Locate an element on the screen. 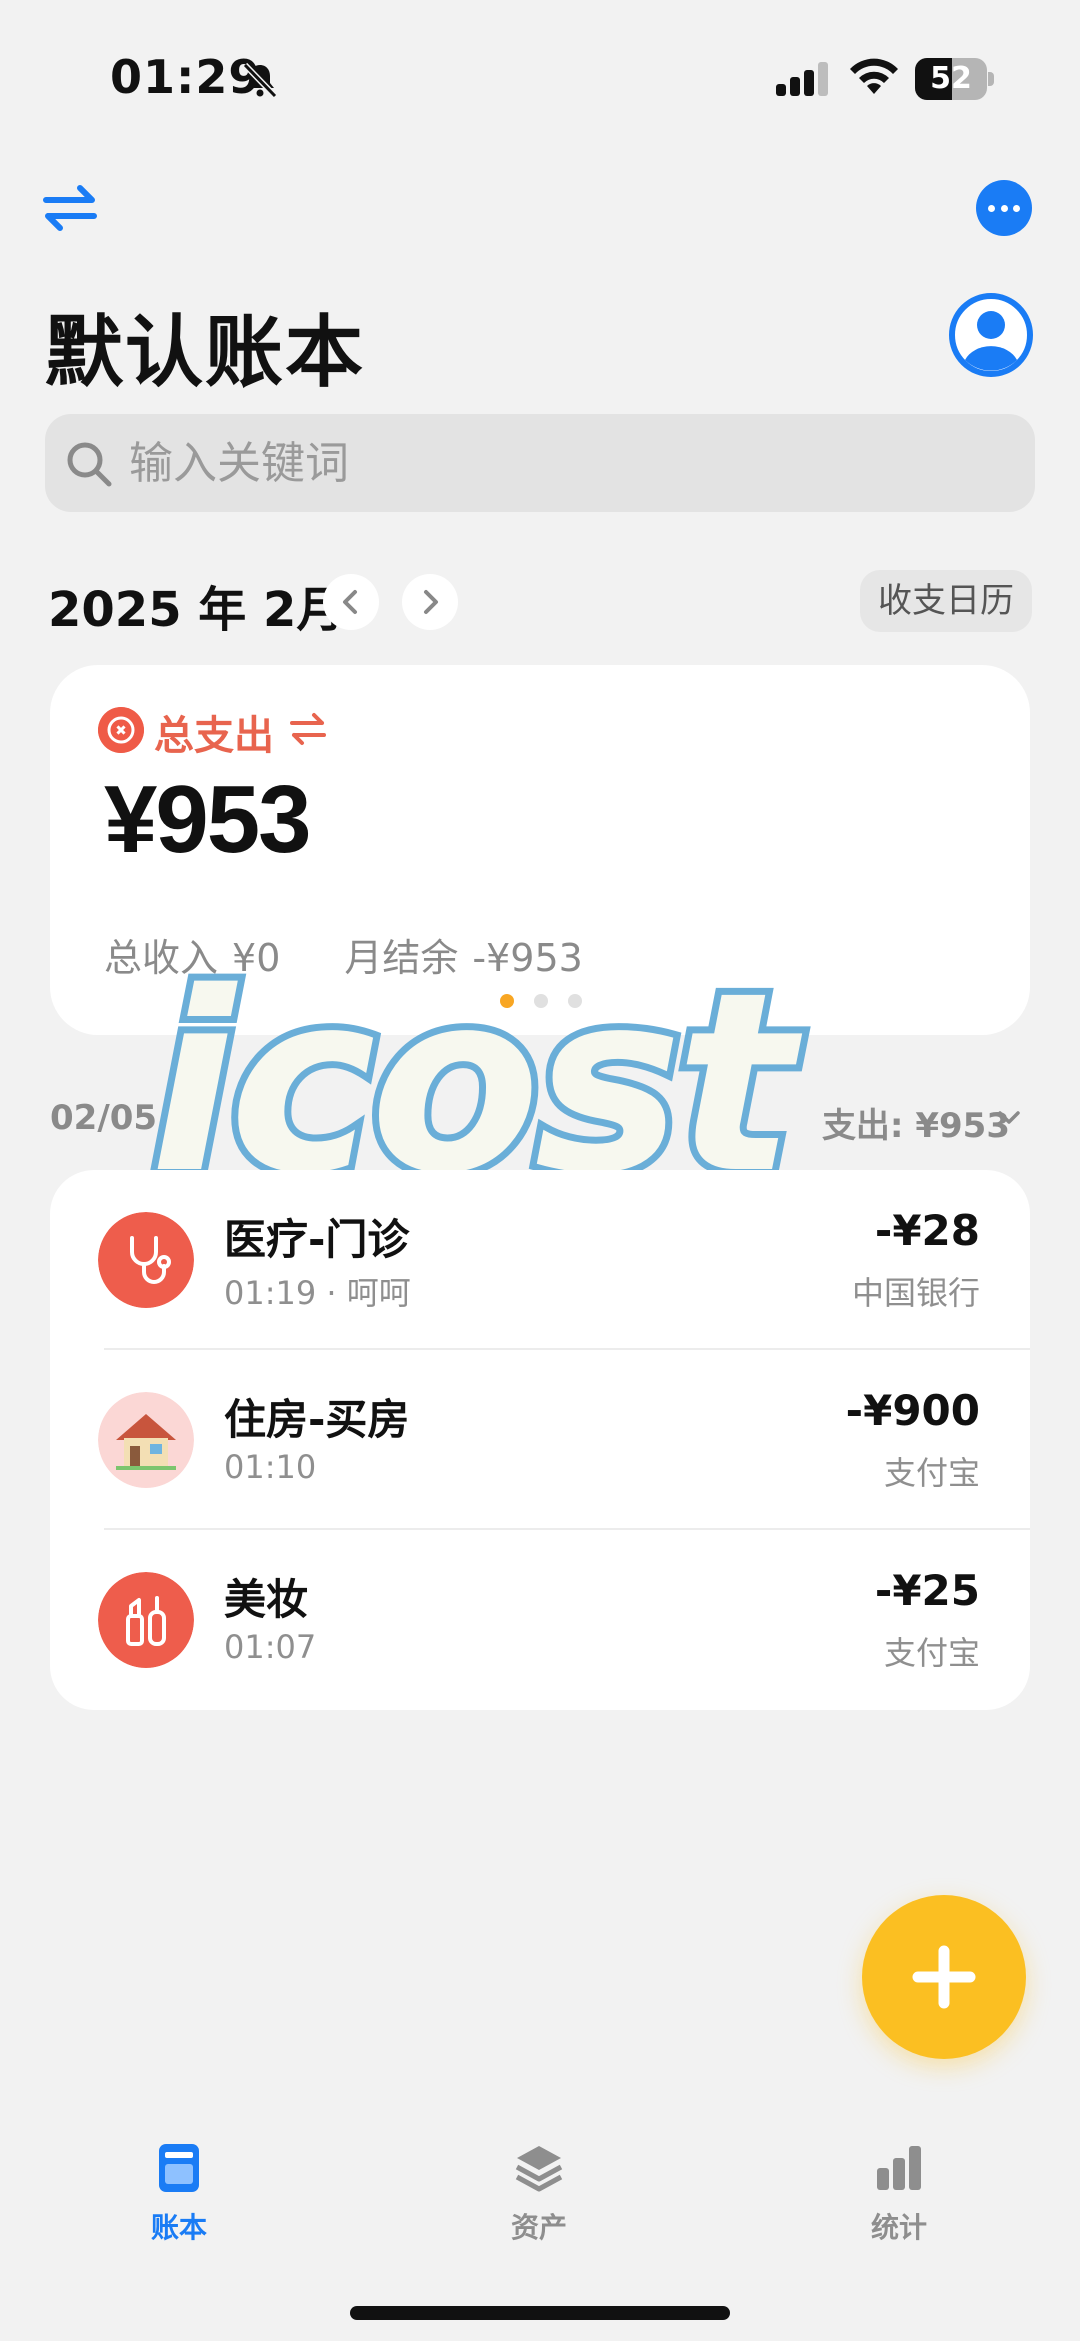 Image resolution: width=1080 pixels, height=2341 pixels. tab-label: 统计 is located at coordinates (898, 2227).